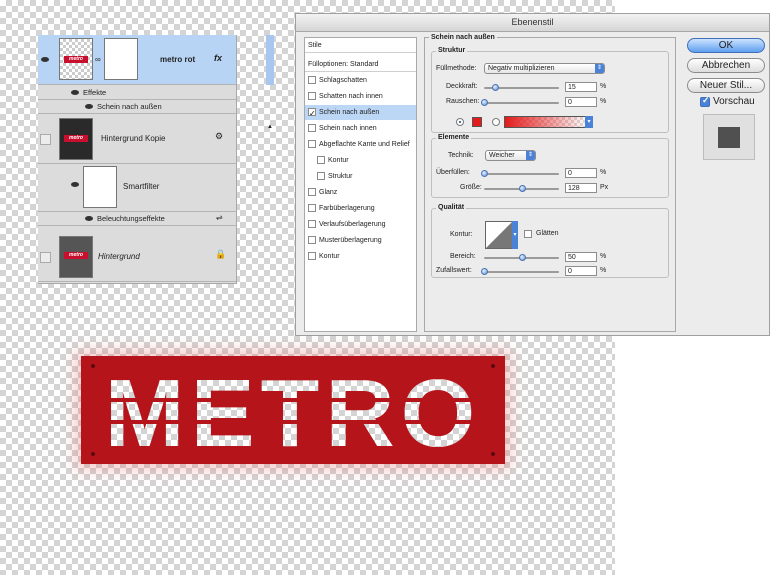 Image resolution: width=770 pixels, height=575 pixels. I want to click on style-item-outer-glow: Schein nach außen, so click(360, 113).